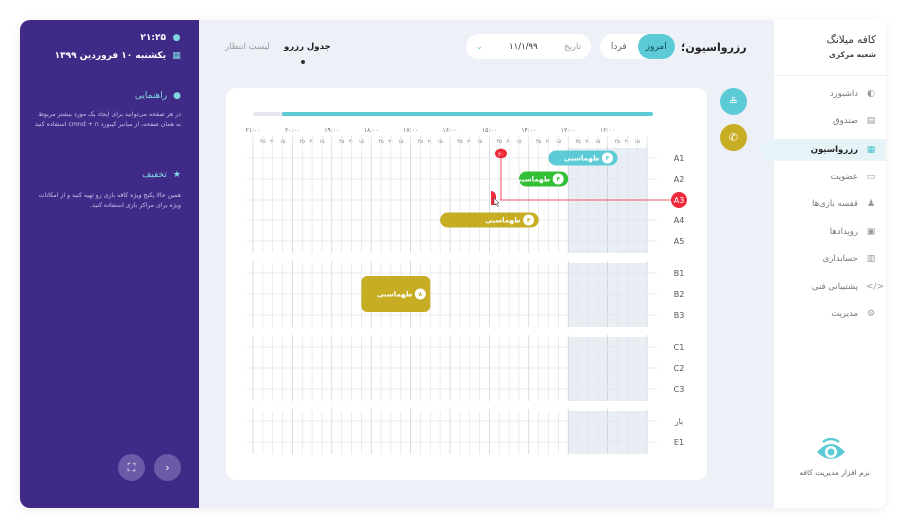  Describe the element at coordinates (679, 220) in the screenshot. I see `row-label: A4` at that location.